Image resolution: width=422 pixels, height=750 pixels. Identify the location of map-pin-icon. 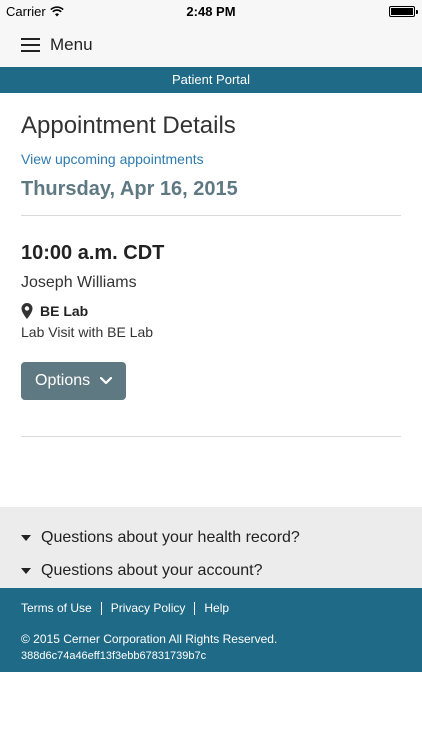
(27, 311).